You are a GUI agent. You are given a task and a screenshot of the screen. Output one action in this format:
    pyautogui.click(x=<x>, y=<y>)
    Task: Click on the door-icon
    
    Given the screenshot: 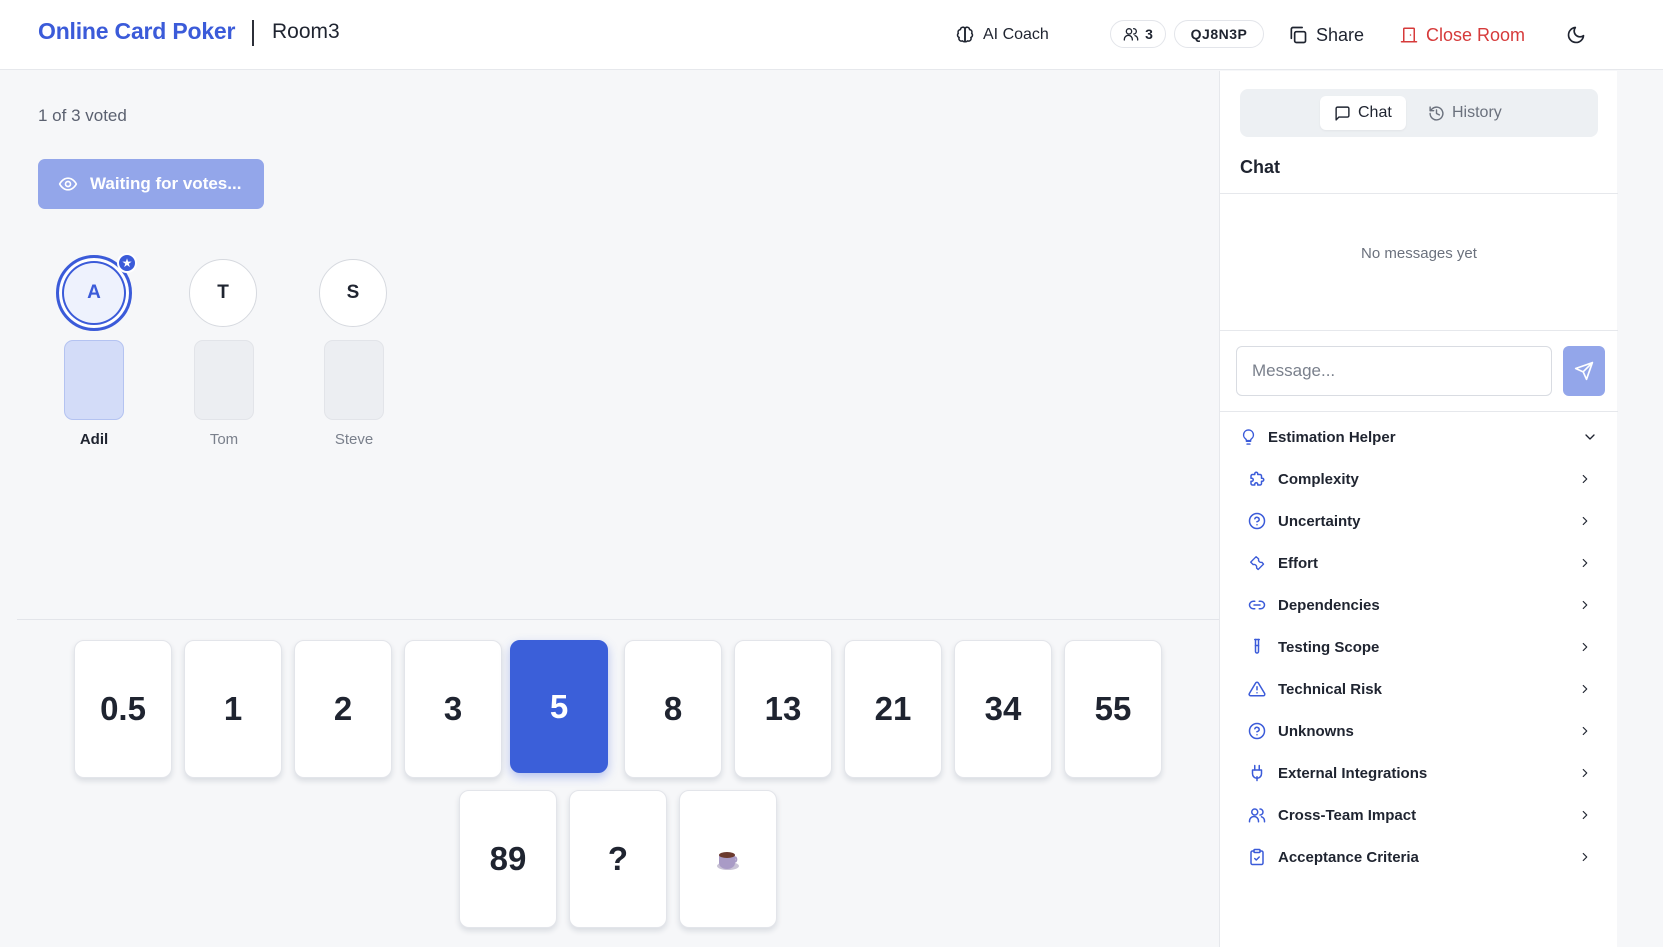 What is the action you would take?
    pyautogui.click(x=1409, y=35)
    